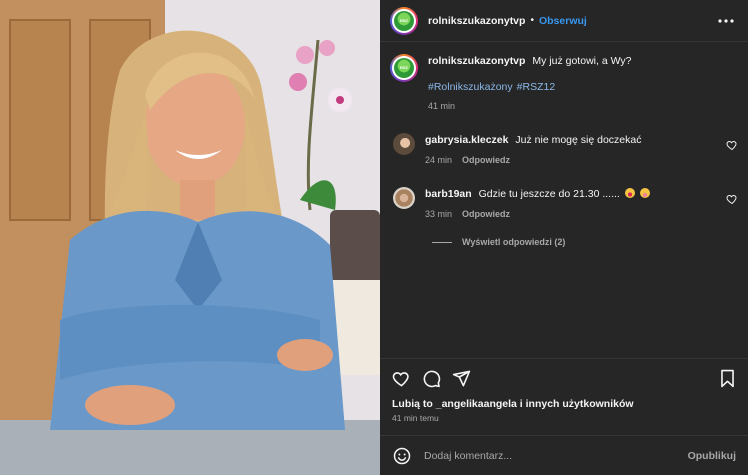  I want to click on comment-composer: Opublikuj, so click(564, 455).